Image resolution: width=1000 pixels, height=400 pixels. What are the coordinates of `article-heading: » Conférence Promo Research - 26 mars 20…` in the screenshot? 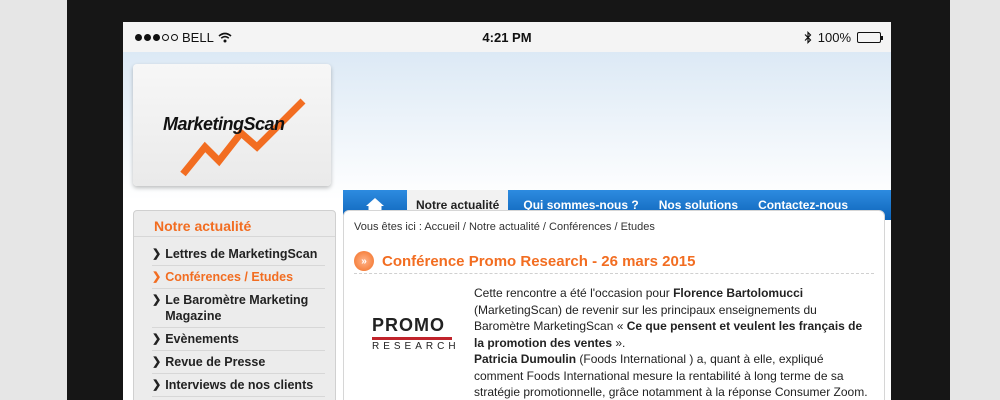 It's located at (524, 261).